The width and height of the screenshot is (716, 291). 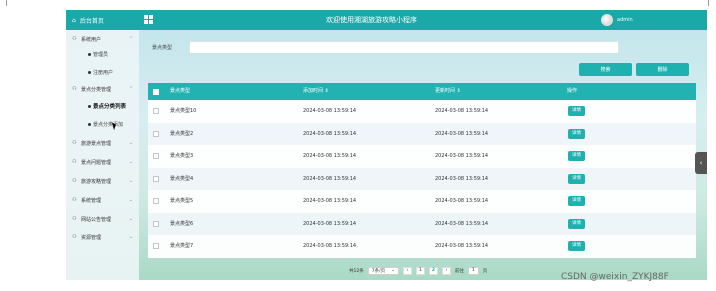 I want to click on goto-page-input: 1, so click(x=473, y=270).